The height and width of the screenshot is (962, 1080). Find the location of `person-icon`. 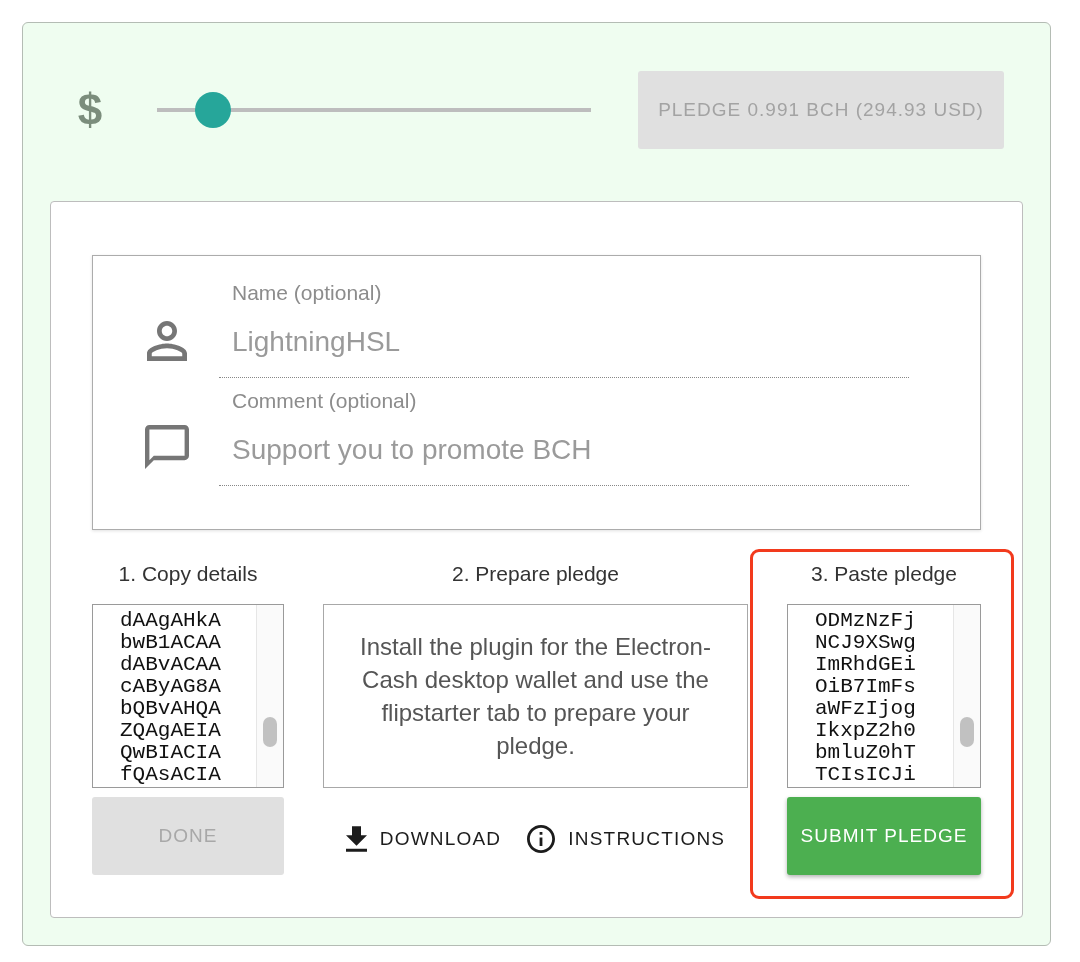

person-icon is located at coordinates (167, 341).